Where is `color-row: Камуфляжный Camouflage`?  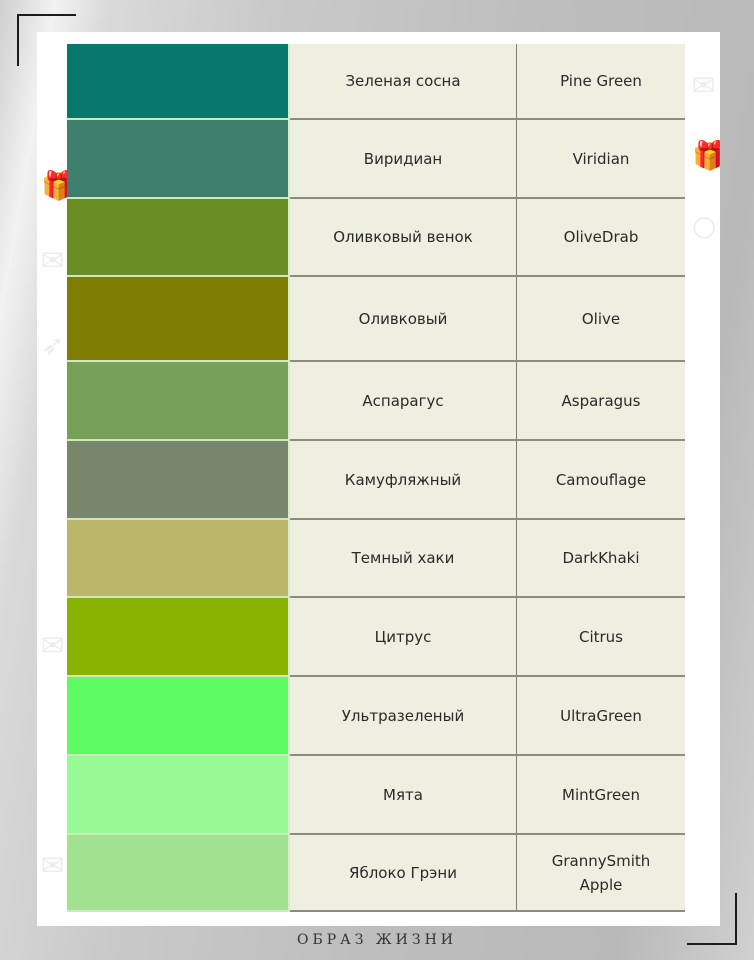
color-row: Камуфляжный Camouflage is located at coordinates (377, 480).